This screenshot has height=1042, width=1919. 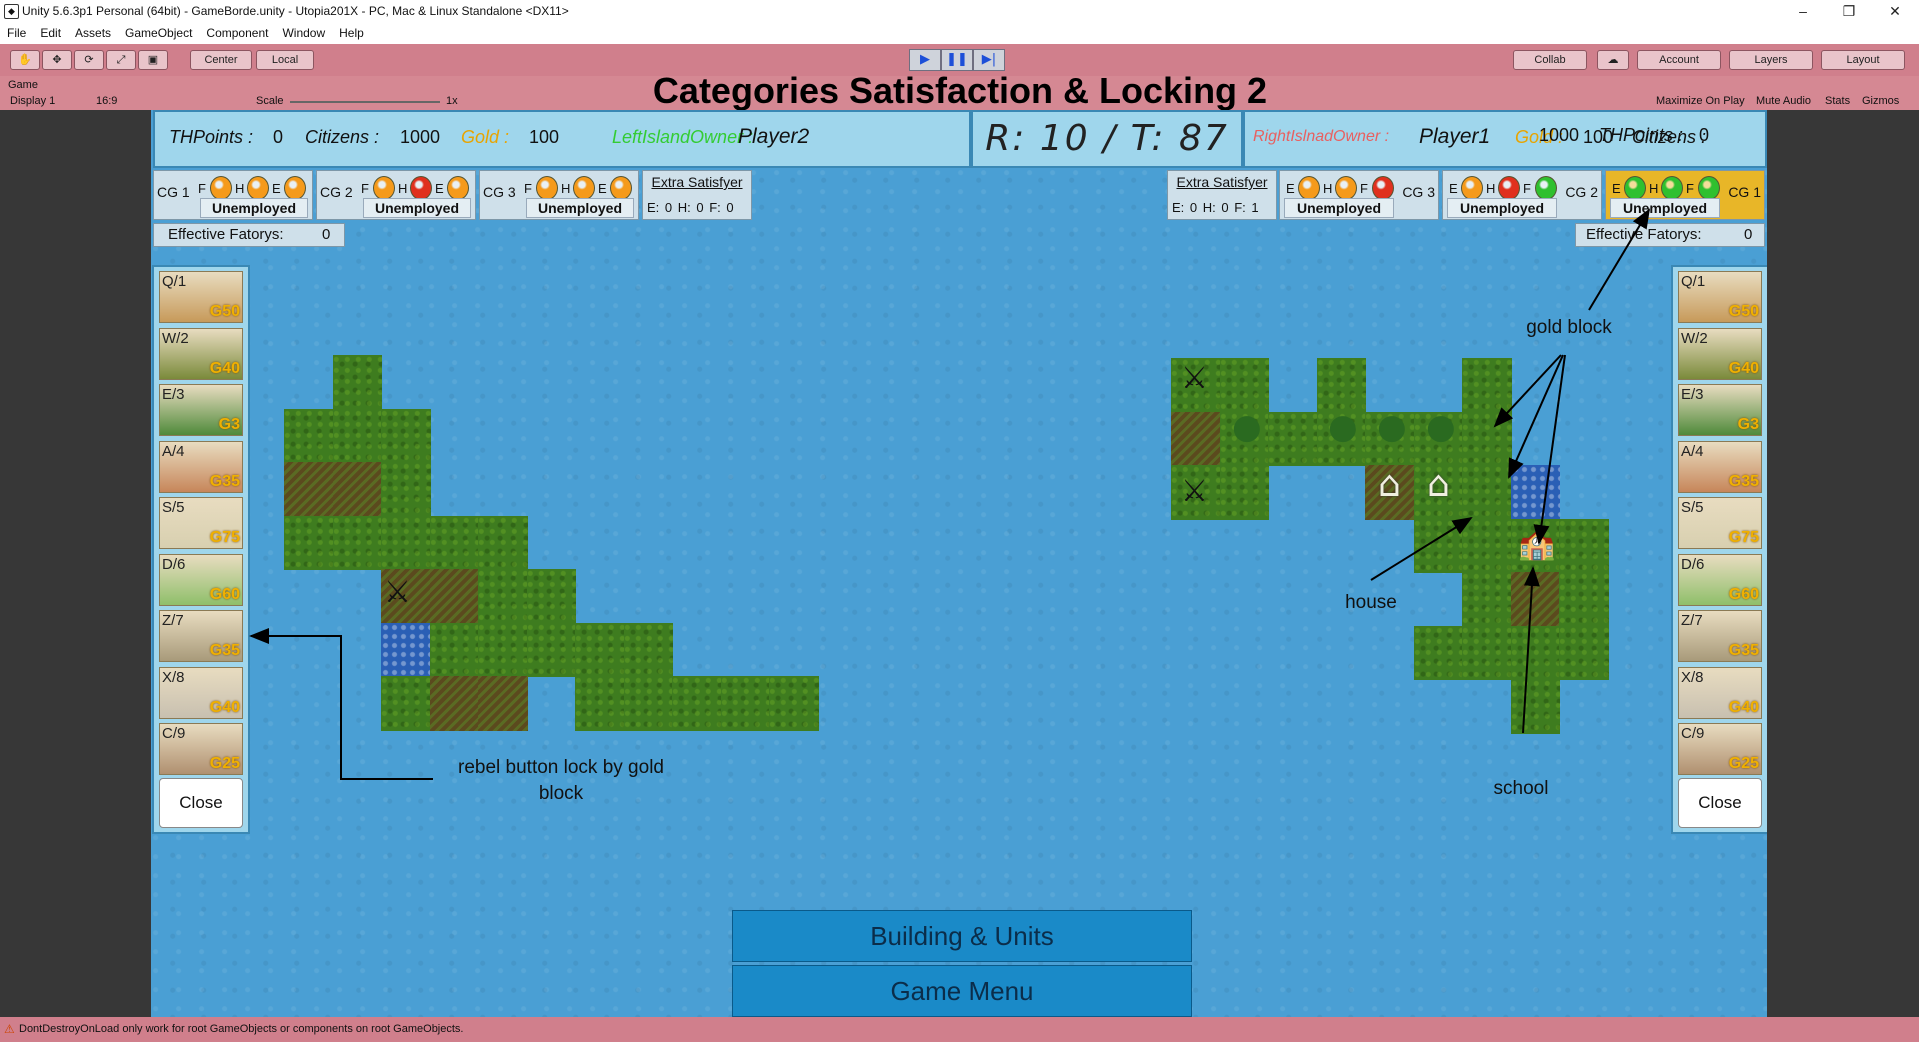 What do you see at coordinates (1613, 60) in the screenshot?
I see `cloud-icon: ☁` at bounding box center [1613, 60].